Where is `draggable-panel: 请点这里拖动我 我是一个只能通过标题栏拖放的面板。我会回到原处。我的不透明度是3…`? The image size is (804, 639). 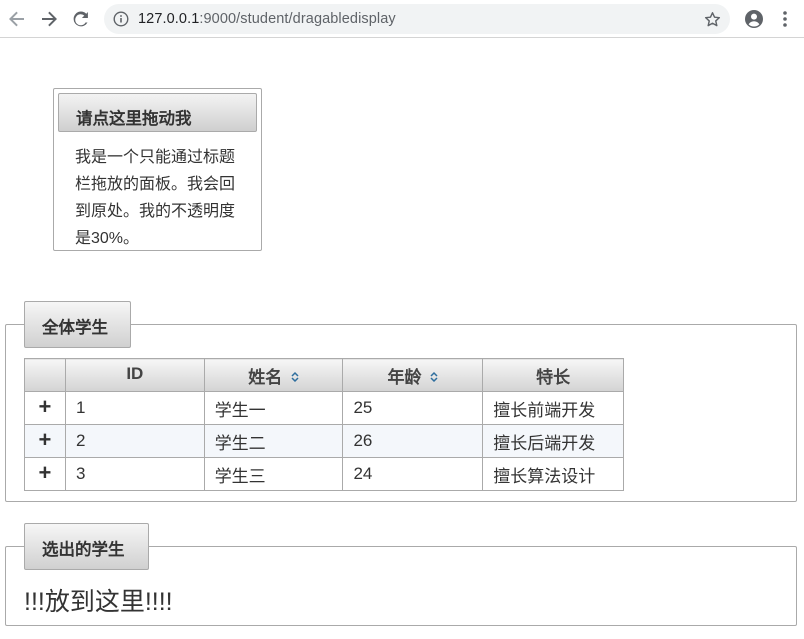
draggable-panel: 请点这里拖动我 我是一个只能通过标题栏拖放的面板。我会回到原处。我的不透明度是3… is located at coordinates (157, 169).